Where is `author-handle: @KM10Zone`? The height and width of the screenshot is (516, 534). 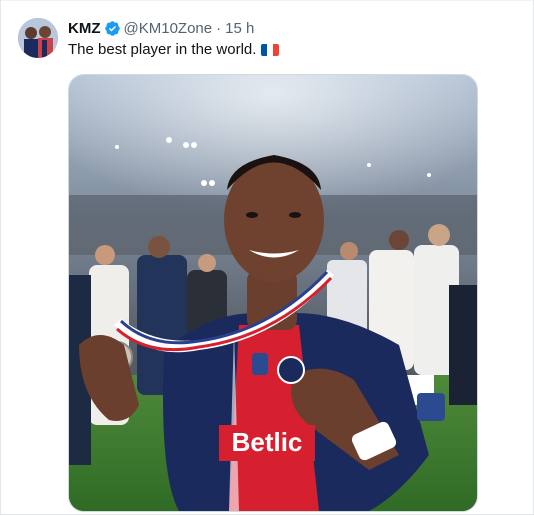 author-handle: @KM10Zone is located at coordinates (168, 28).